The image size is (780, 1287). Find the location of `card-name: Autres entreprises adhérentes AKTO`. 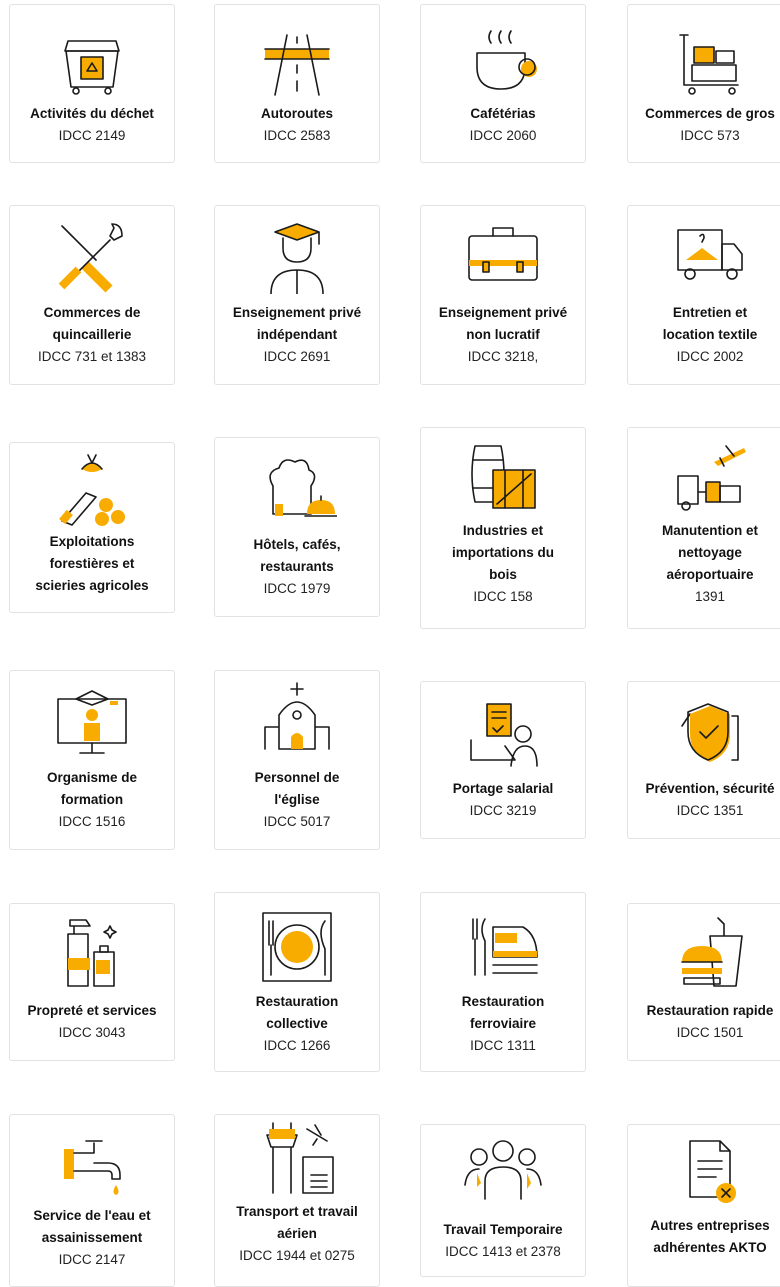

card-name: Autres entreprises adhérentes AKTO is located at coordinates (710, 1236).